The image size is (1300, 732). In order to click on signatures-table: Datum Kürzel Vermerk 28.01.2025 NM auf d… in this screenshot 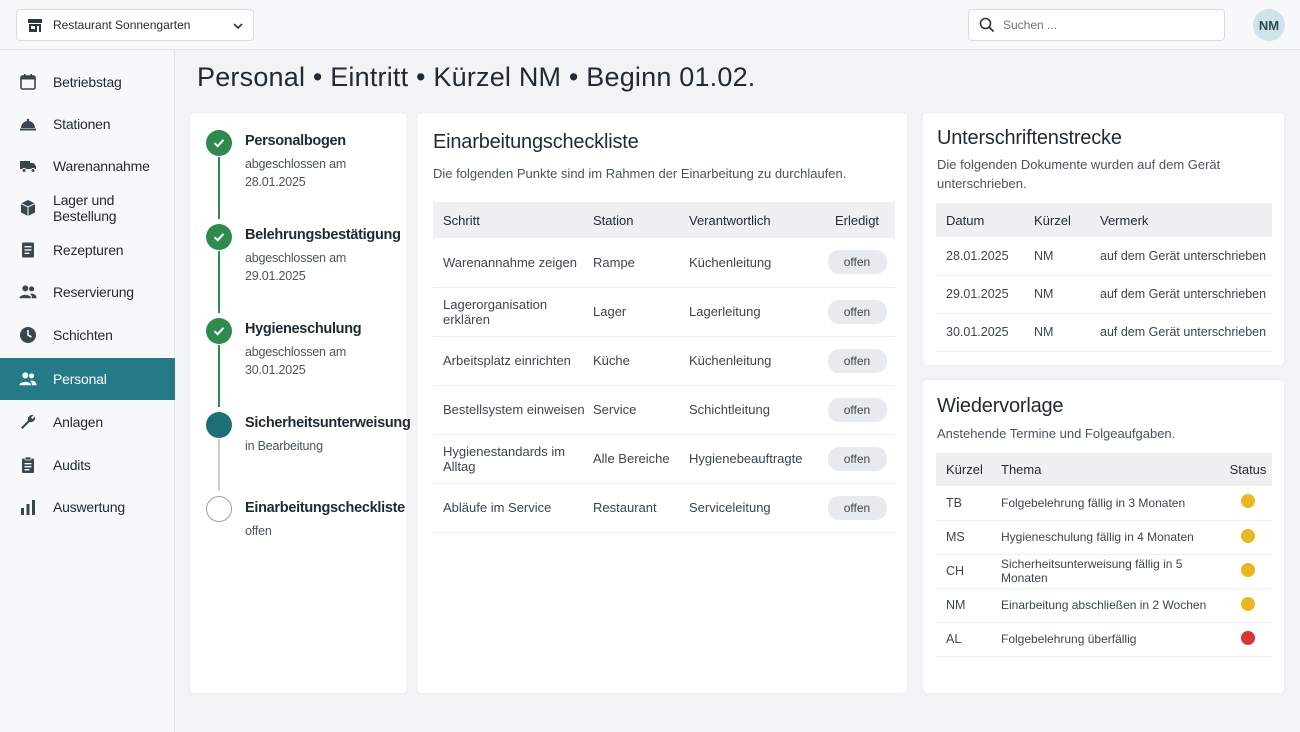, I will do `click(1104, 277)`.